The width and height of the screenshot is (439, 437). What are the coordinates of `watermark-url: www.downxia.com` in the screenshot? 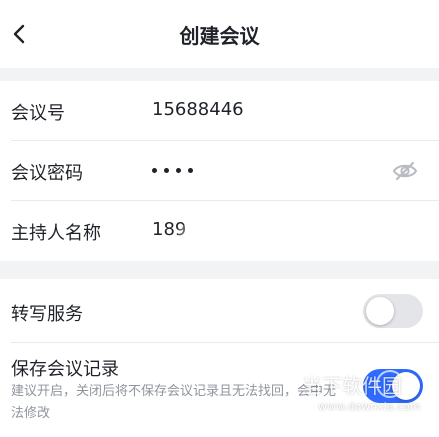 It's located at (369, 406).